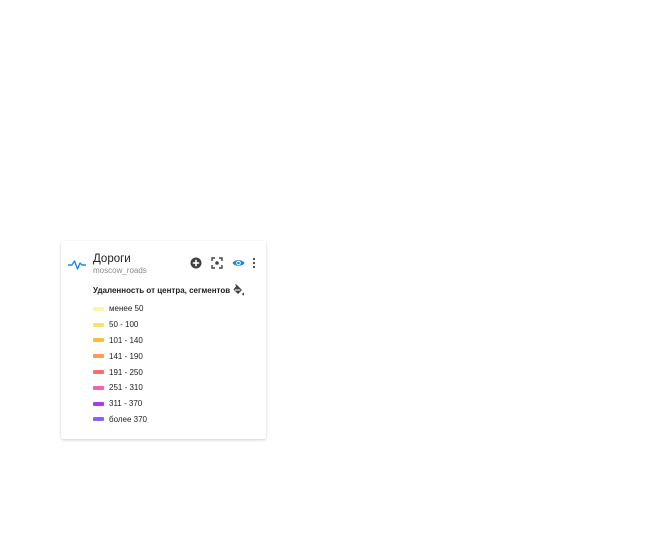  What do you see at coordinates (216, 263) in the screenshot?
I see `fullscreen-focus-icon` at bounding box center [216, 263].